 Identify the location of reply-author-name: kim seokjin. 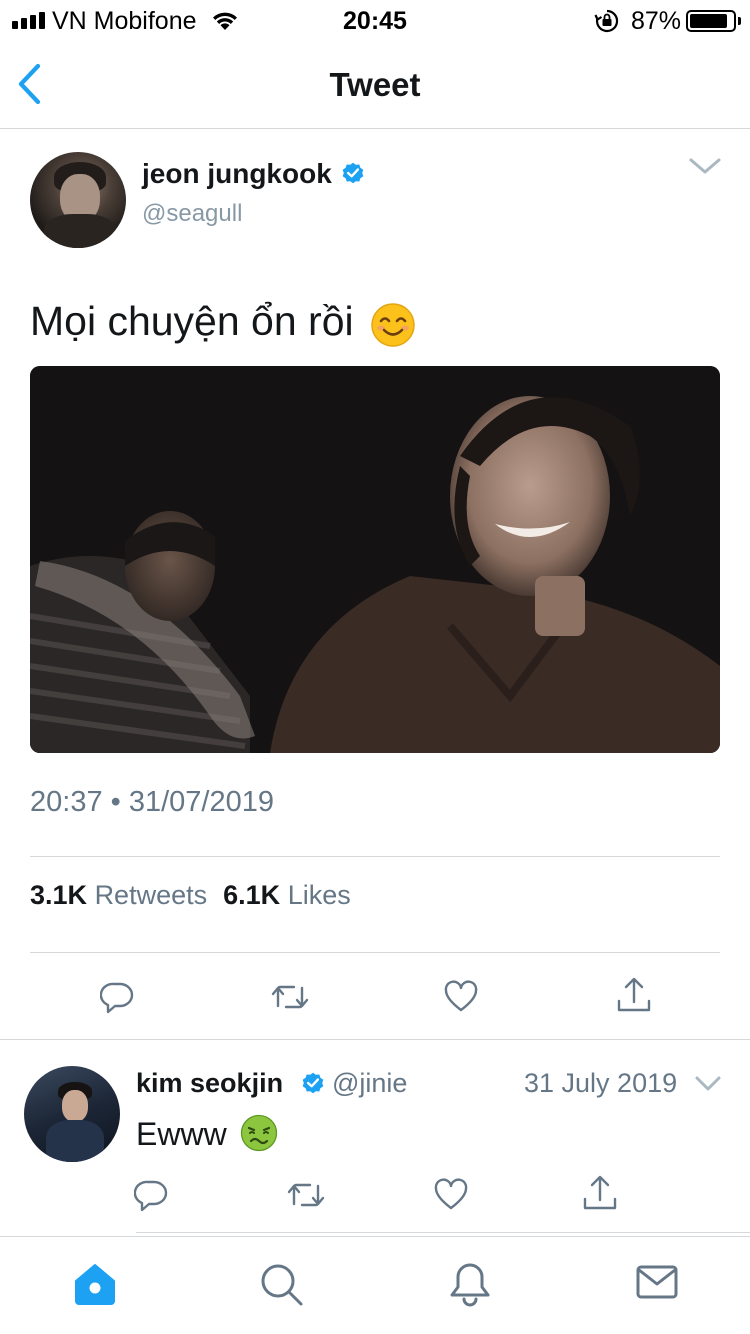
(209, 1083).